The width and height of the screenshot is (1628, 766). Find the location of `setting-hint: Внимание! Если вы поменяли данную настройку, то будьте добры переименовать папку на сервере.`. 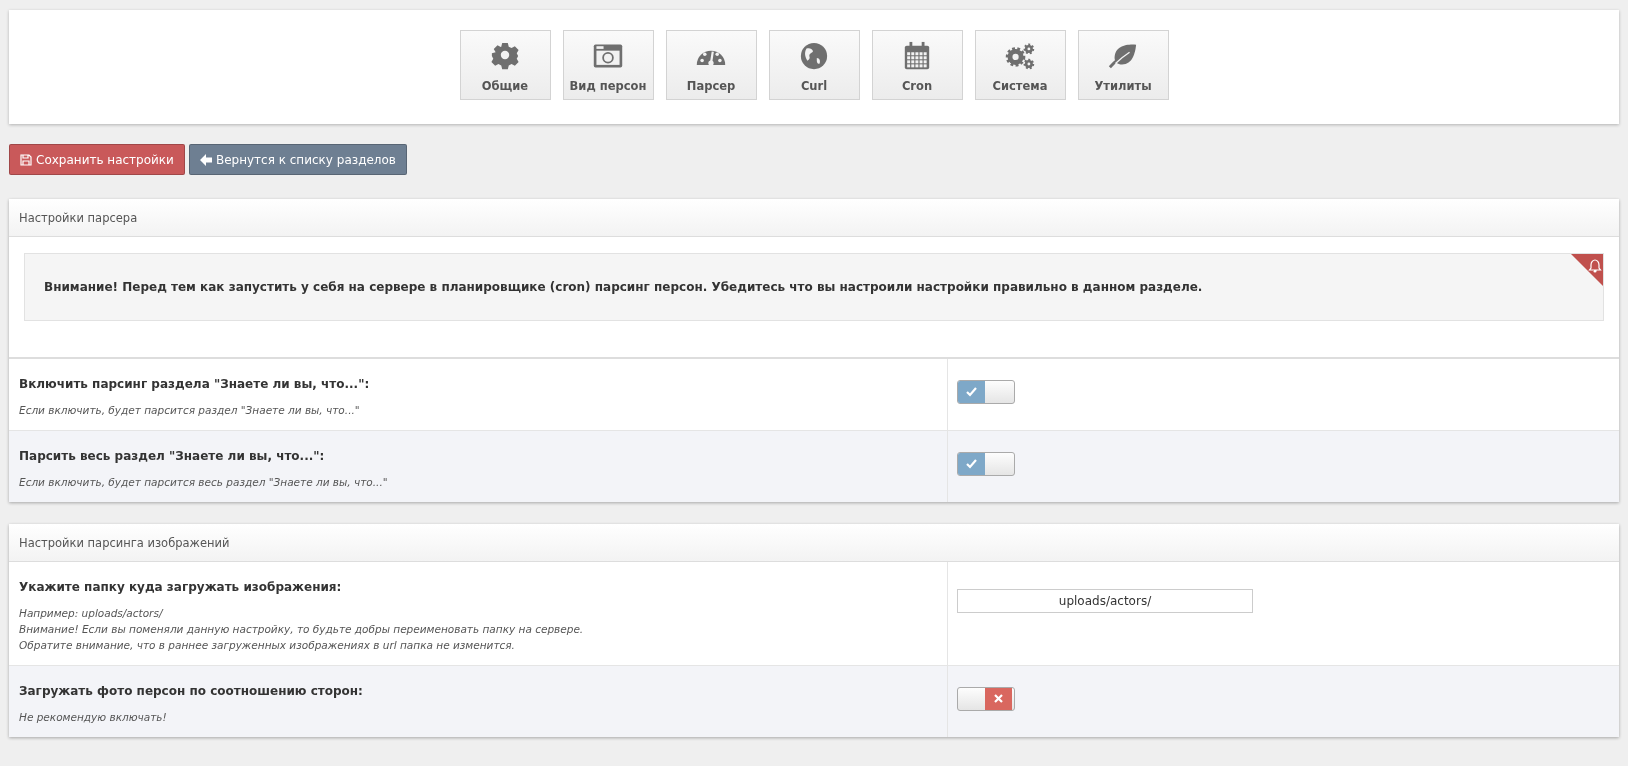

setting-hint: Внимание! Если вы поменяли данную настройку, то будьте добры переименовать папку на сервере. is located at coordinates (302, 629).